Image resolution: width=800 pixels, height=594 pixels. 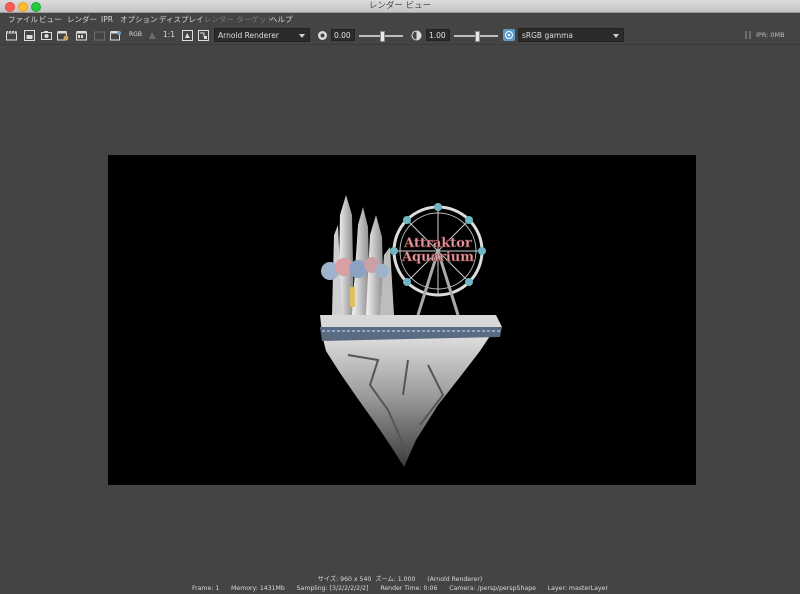 I want to click on figure, so click(x=352, y=297).